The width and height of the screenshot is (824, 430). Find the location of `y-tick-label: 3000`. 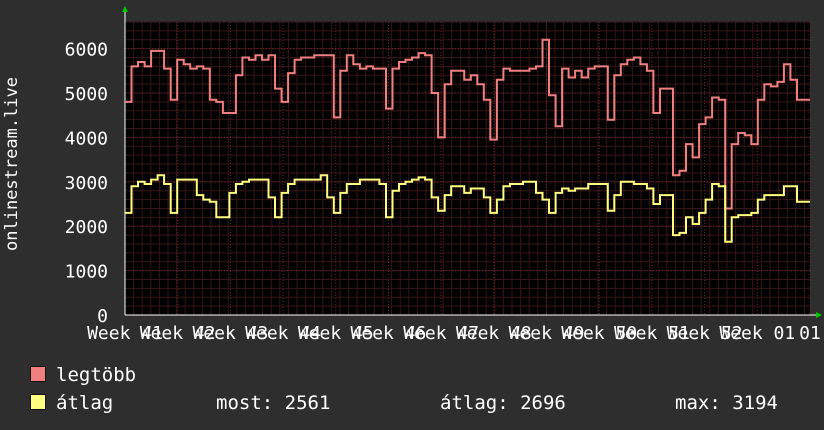

y-tick-label: 3000 is located at coordinates (86, 183).